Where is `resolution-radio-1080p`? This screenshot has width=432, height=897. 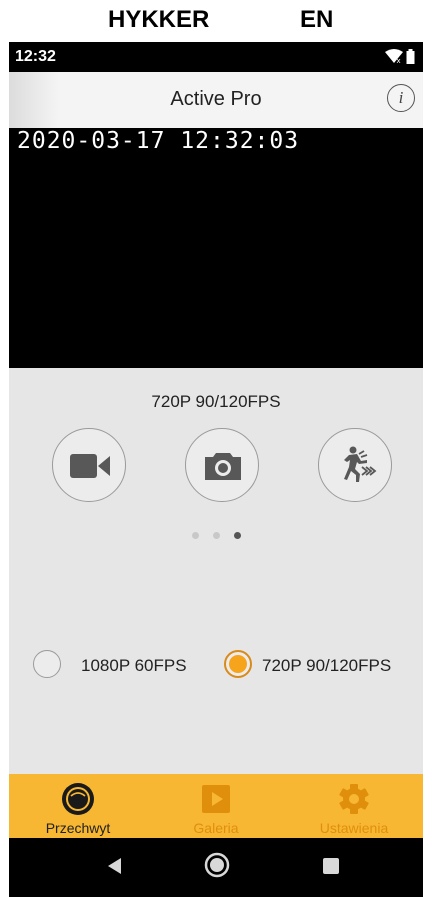 resolution-radio-1080p is located at coordinates (47, 664).